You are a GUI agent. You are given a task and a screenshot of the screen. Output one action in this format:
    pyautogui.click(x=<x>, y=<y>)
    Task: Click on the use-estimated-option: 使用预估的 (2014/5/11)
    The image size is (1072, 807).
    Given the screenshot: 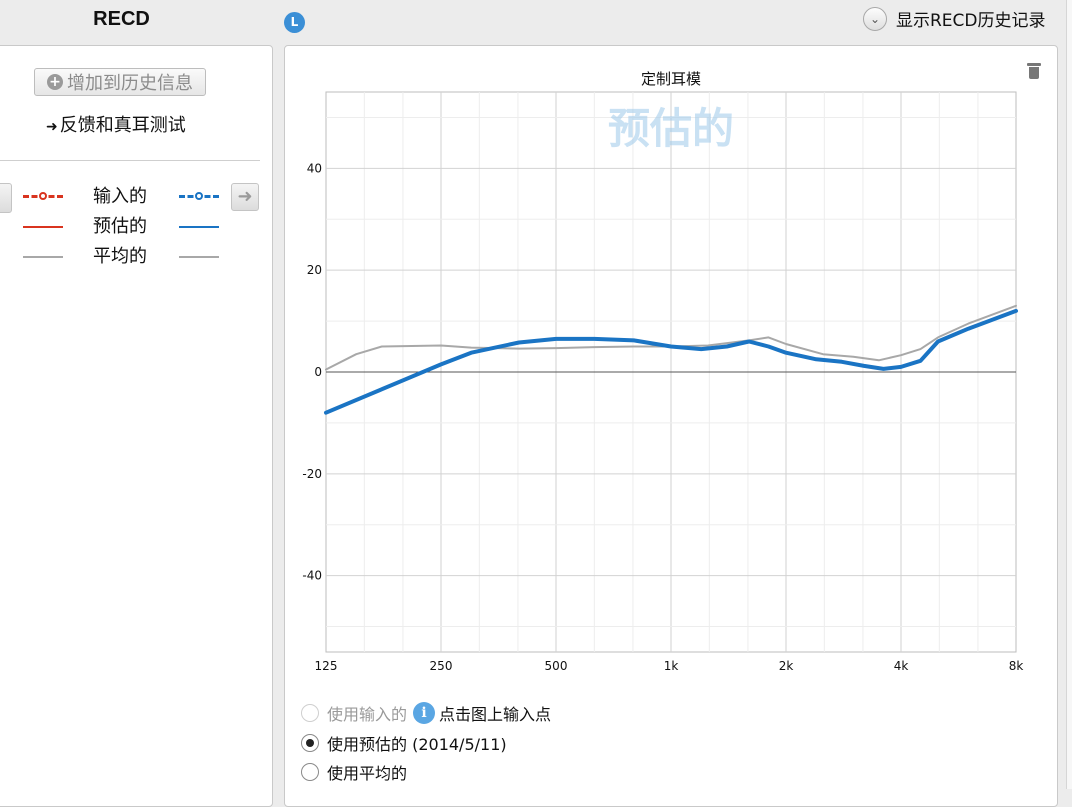 What is the action you would take?
    pyautogui.click(x=404, y=743)
    